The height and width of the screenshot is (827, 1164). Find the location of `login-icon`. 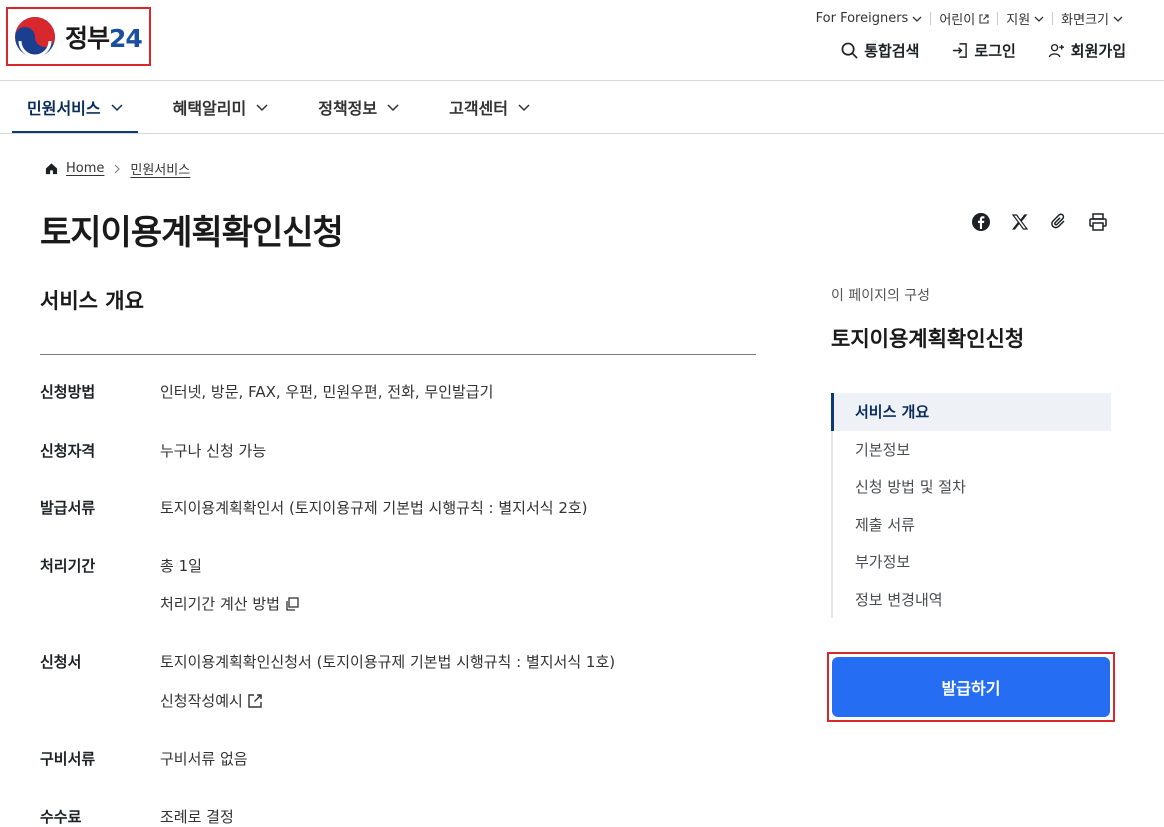

login-icon is located at coordinates (960, 50).